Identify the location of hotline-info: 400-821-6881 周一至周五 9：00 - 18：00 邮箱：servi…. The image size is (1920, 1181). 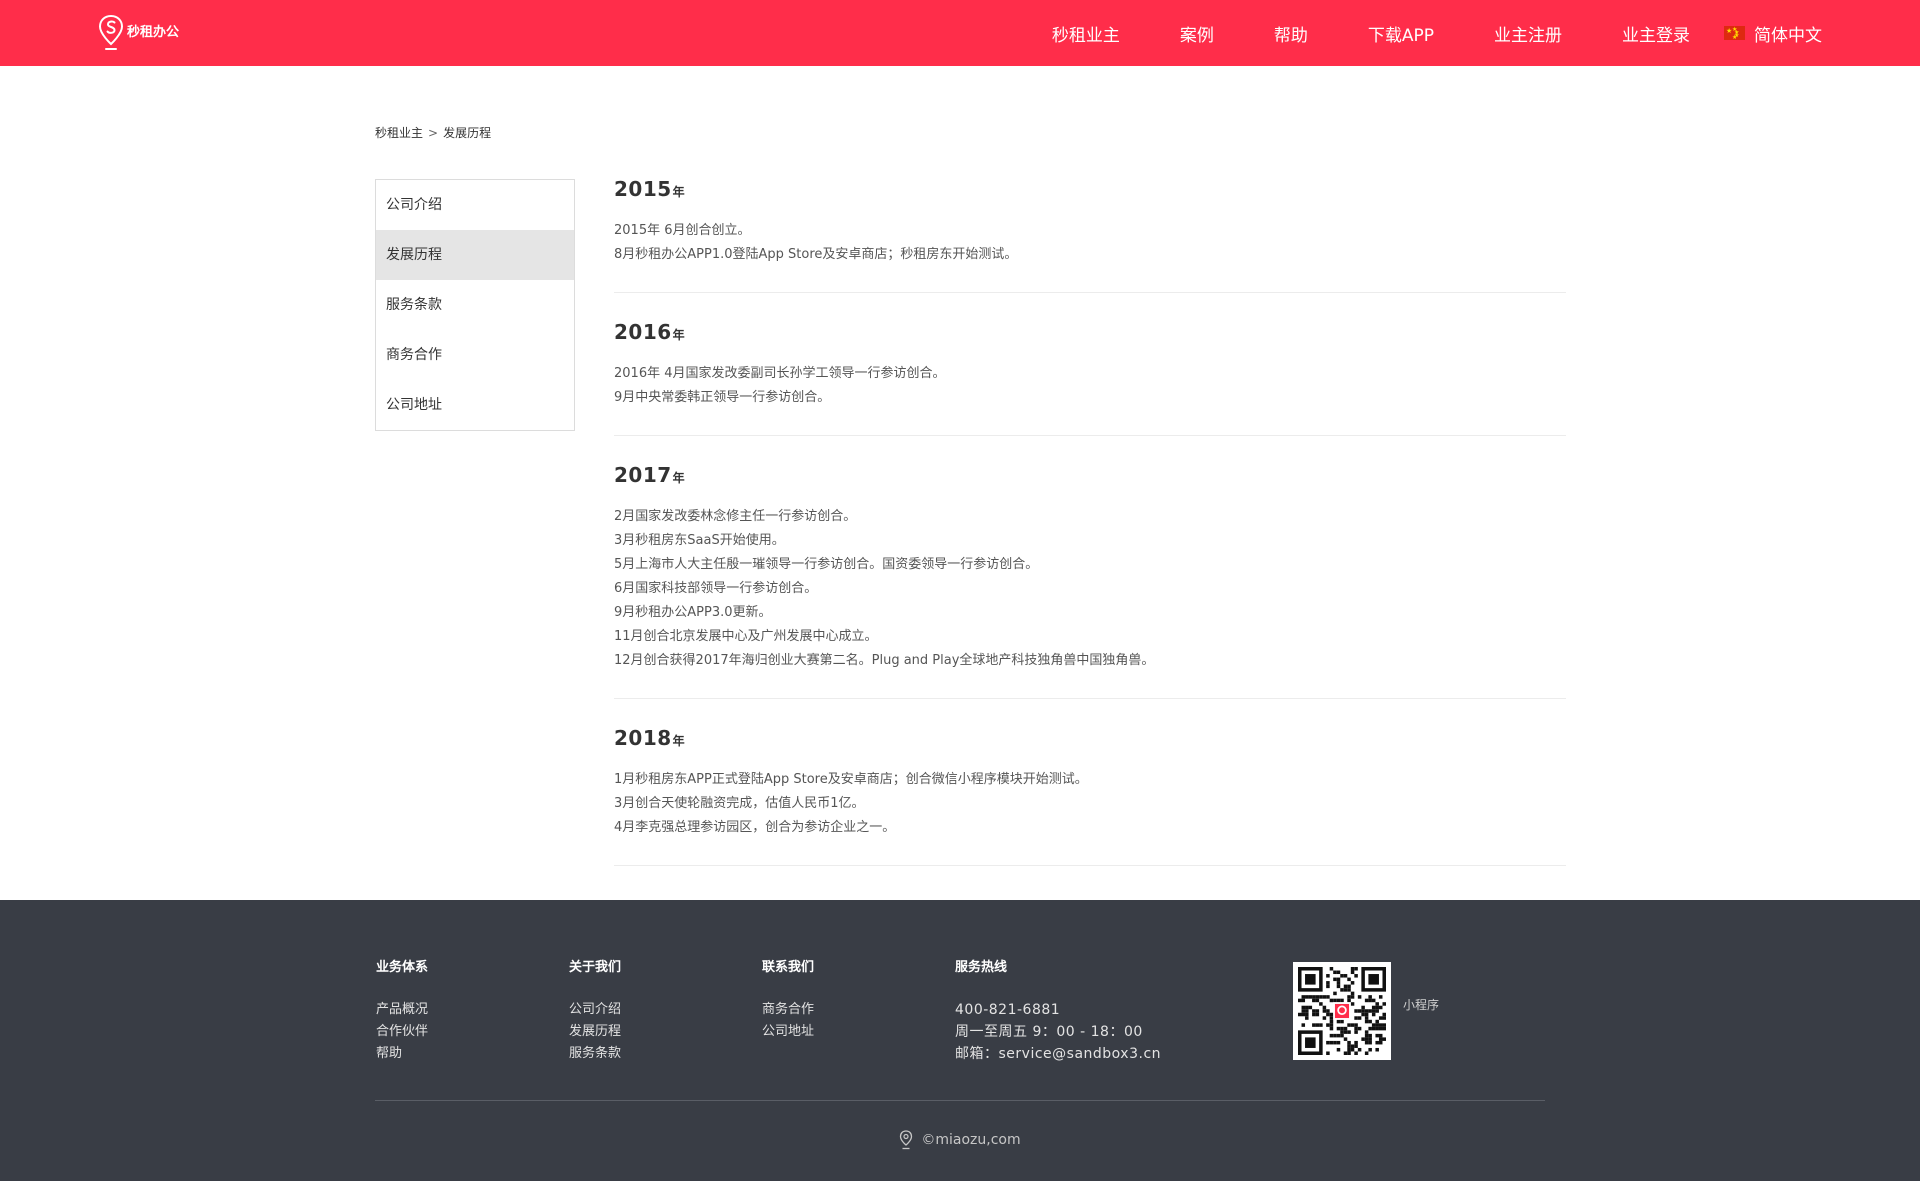
(1058, 1032).